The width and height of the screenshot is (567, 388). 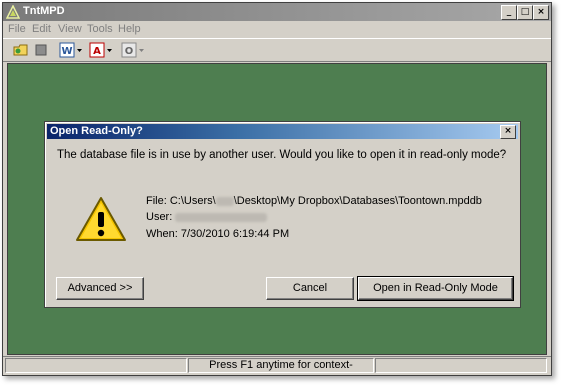 What do you see at coordinates (509, 12) in the screenshot?
I see `minimize-button: _` at bounding box center [509, 12].